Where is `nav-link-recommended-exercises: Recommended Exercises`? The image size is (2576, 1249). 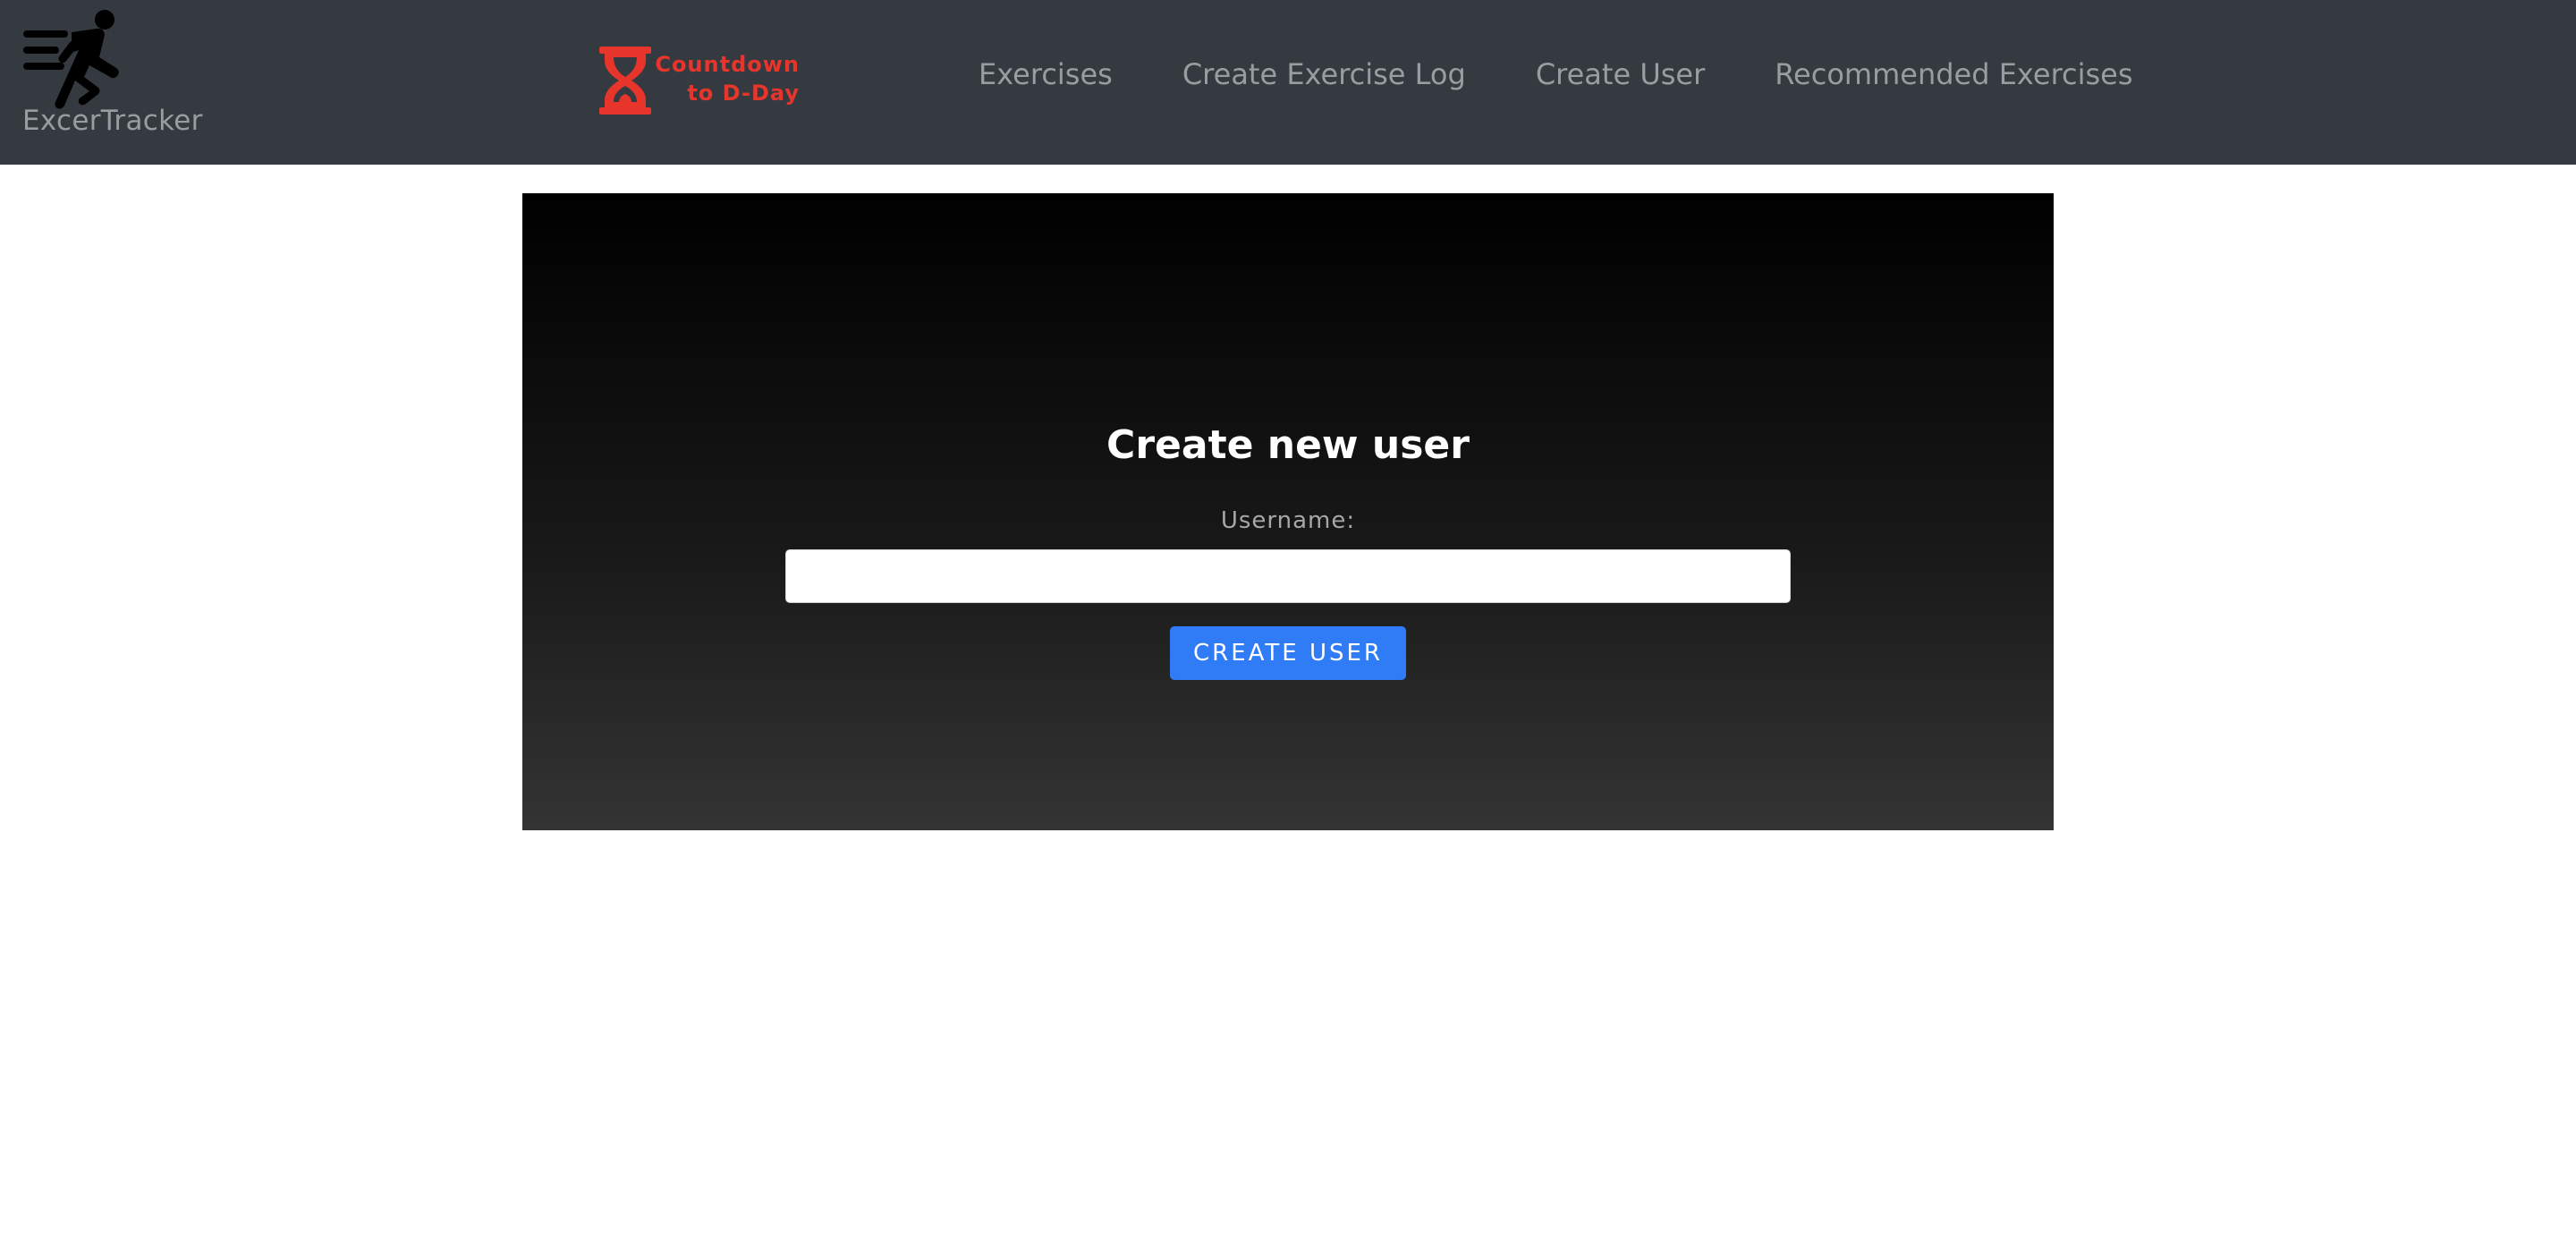
nav-link-recommended-exercises: Recommended Exercises is located at coordinates (1953, 74).